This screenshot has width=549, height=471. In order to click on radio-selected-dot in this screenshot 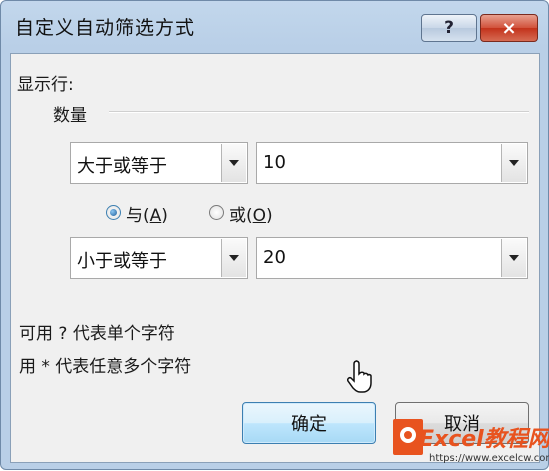, I will do `click(113, 212)`.